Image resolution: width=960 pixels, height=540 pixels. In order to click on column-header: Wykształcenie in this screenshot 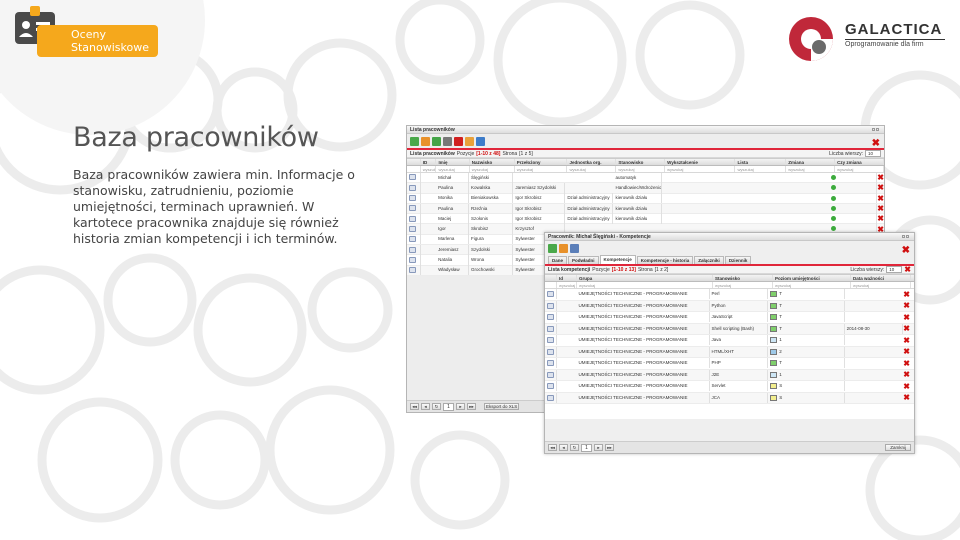, I will do `click(700, 162)`.